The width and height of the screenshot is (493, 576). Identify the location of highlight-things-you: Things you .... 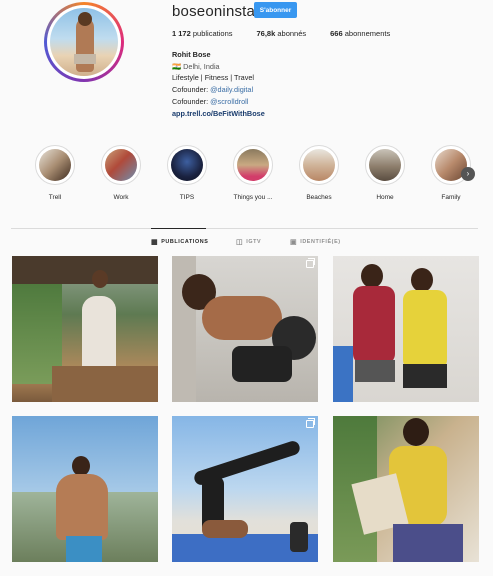
(253, 173).